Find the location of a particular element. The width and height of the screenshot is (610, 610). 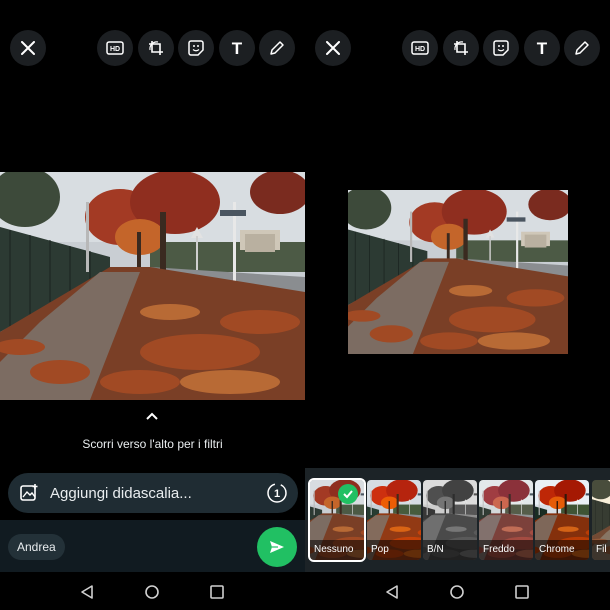

filter-label: B/N is located at coordinates (450, 550).